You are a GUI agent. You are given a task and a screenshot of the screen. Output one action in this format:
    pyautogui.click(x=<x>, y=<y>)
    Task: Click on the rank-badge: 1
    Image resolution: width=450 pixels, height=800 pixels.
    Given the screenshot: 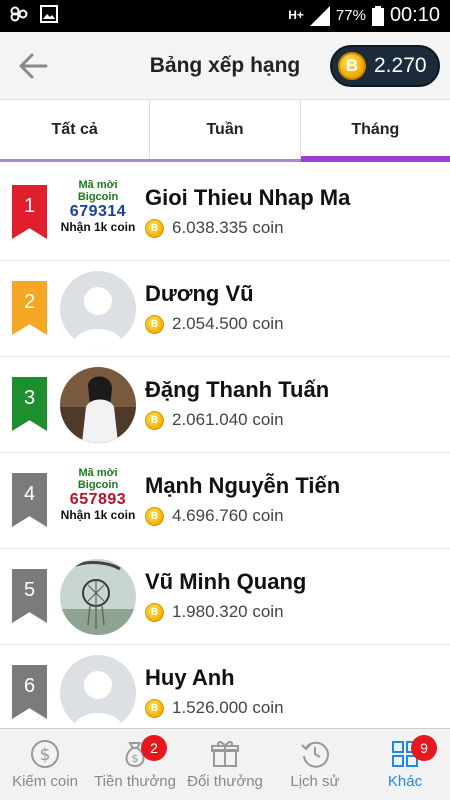 What is the action you would take?
    pyautogui.click(x=29, y=212)
    